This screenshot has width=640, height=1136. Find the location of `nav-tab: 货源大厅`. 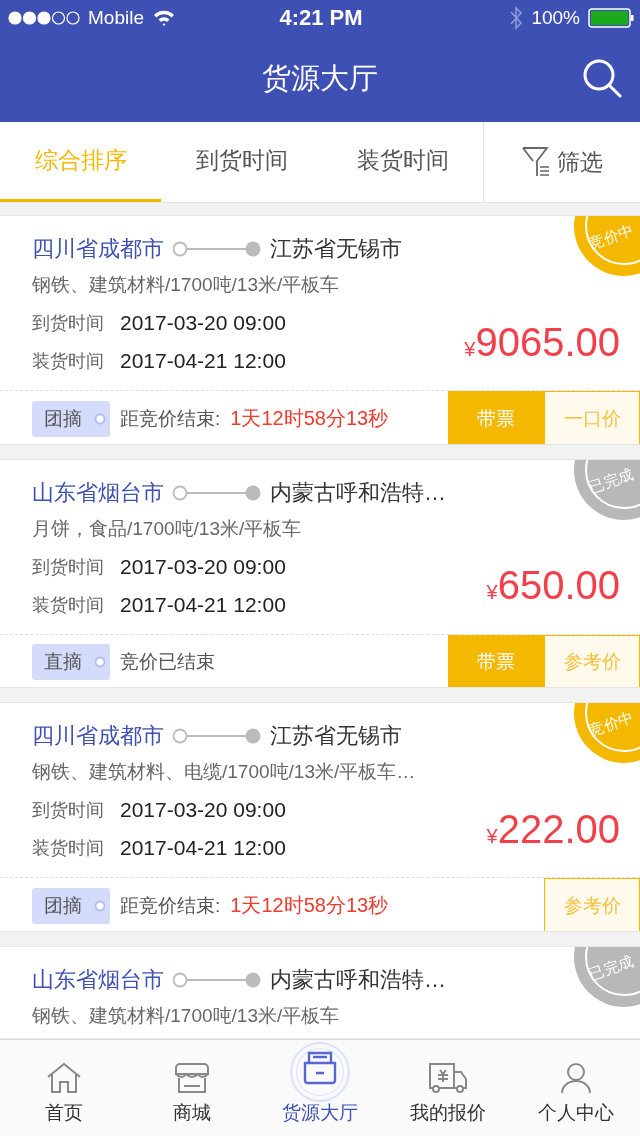

nav-tab: 货源大厅 is located at coordinates (320, 1088).